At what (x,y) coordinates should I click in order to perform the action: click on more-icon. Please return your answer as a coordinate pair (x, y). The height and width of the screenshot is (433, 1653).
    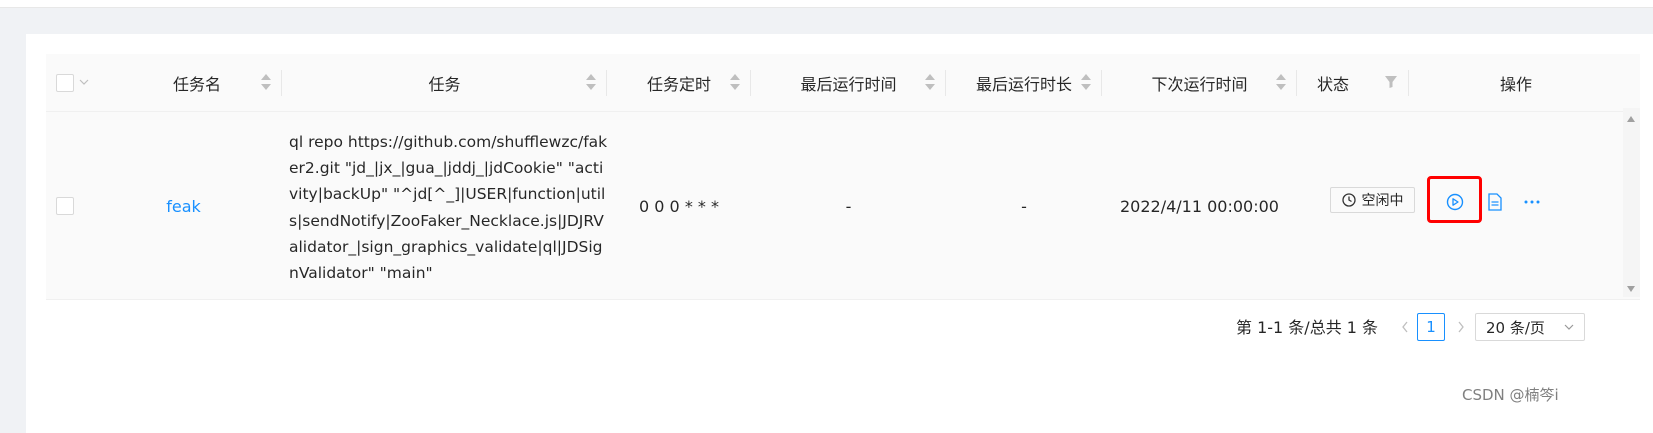
    Looking at the image, I should click on (1532, 202).